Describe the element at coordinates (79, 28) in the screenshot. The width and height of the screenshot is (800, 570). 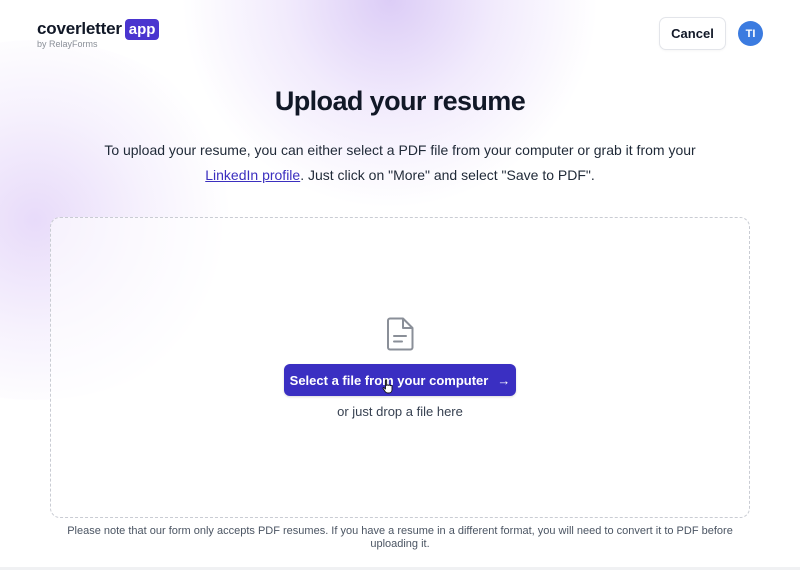
I see `logo-wordmark: coverletter` at that location.